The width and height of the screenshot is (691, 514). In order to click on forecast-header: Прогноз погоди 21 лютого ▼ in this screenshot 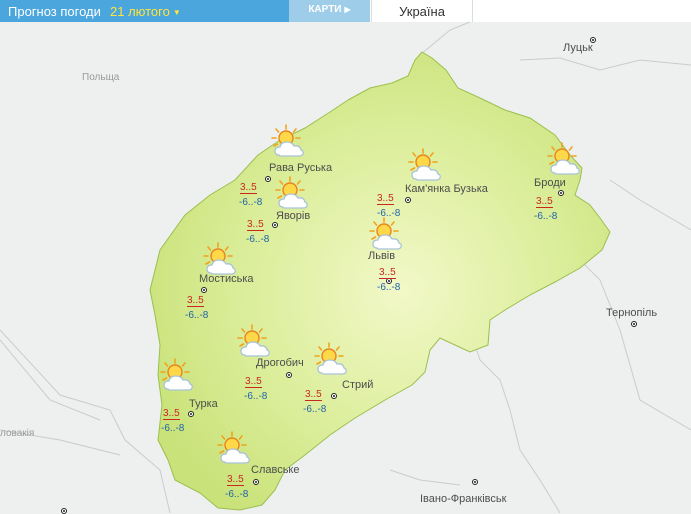, I will do `click(144, 11)`.